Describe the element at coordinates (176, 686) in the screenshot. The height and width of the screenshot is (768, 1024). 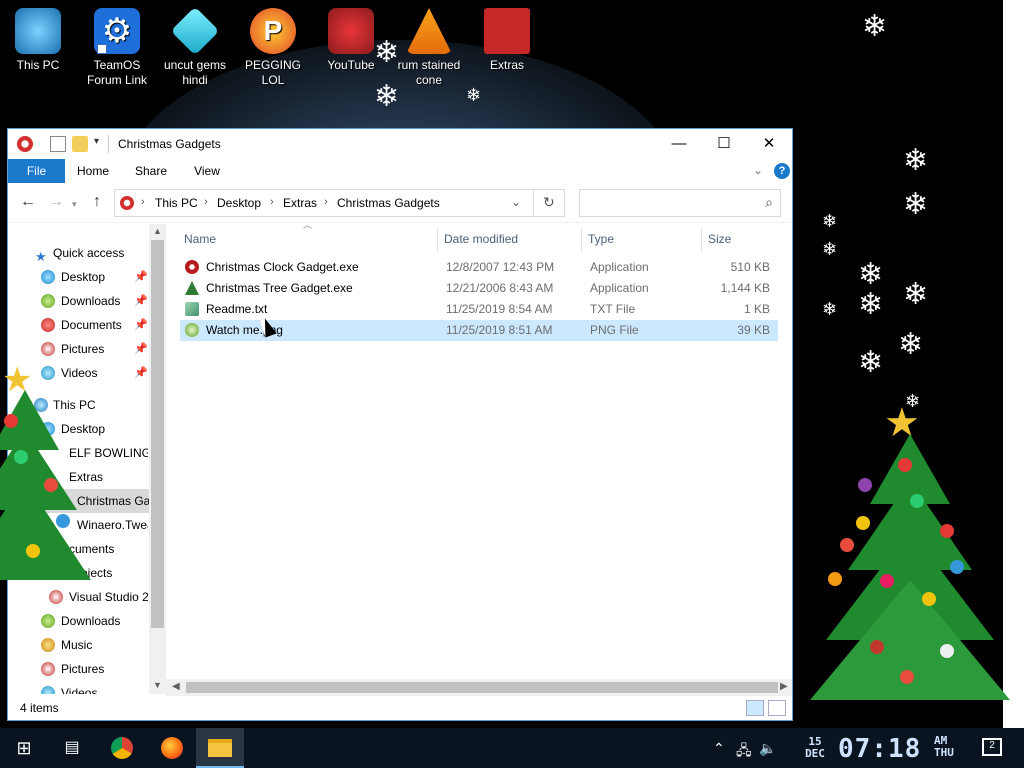
I see `scroll-left-icon: ◀` at that location.